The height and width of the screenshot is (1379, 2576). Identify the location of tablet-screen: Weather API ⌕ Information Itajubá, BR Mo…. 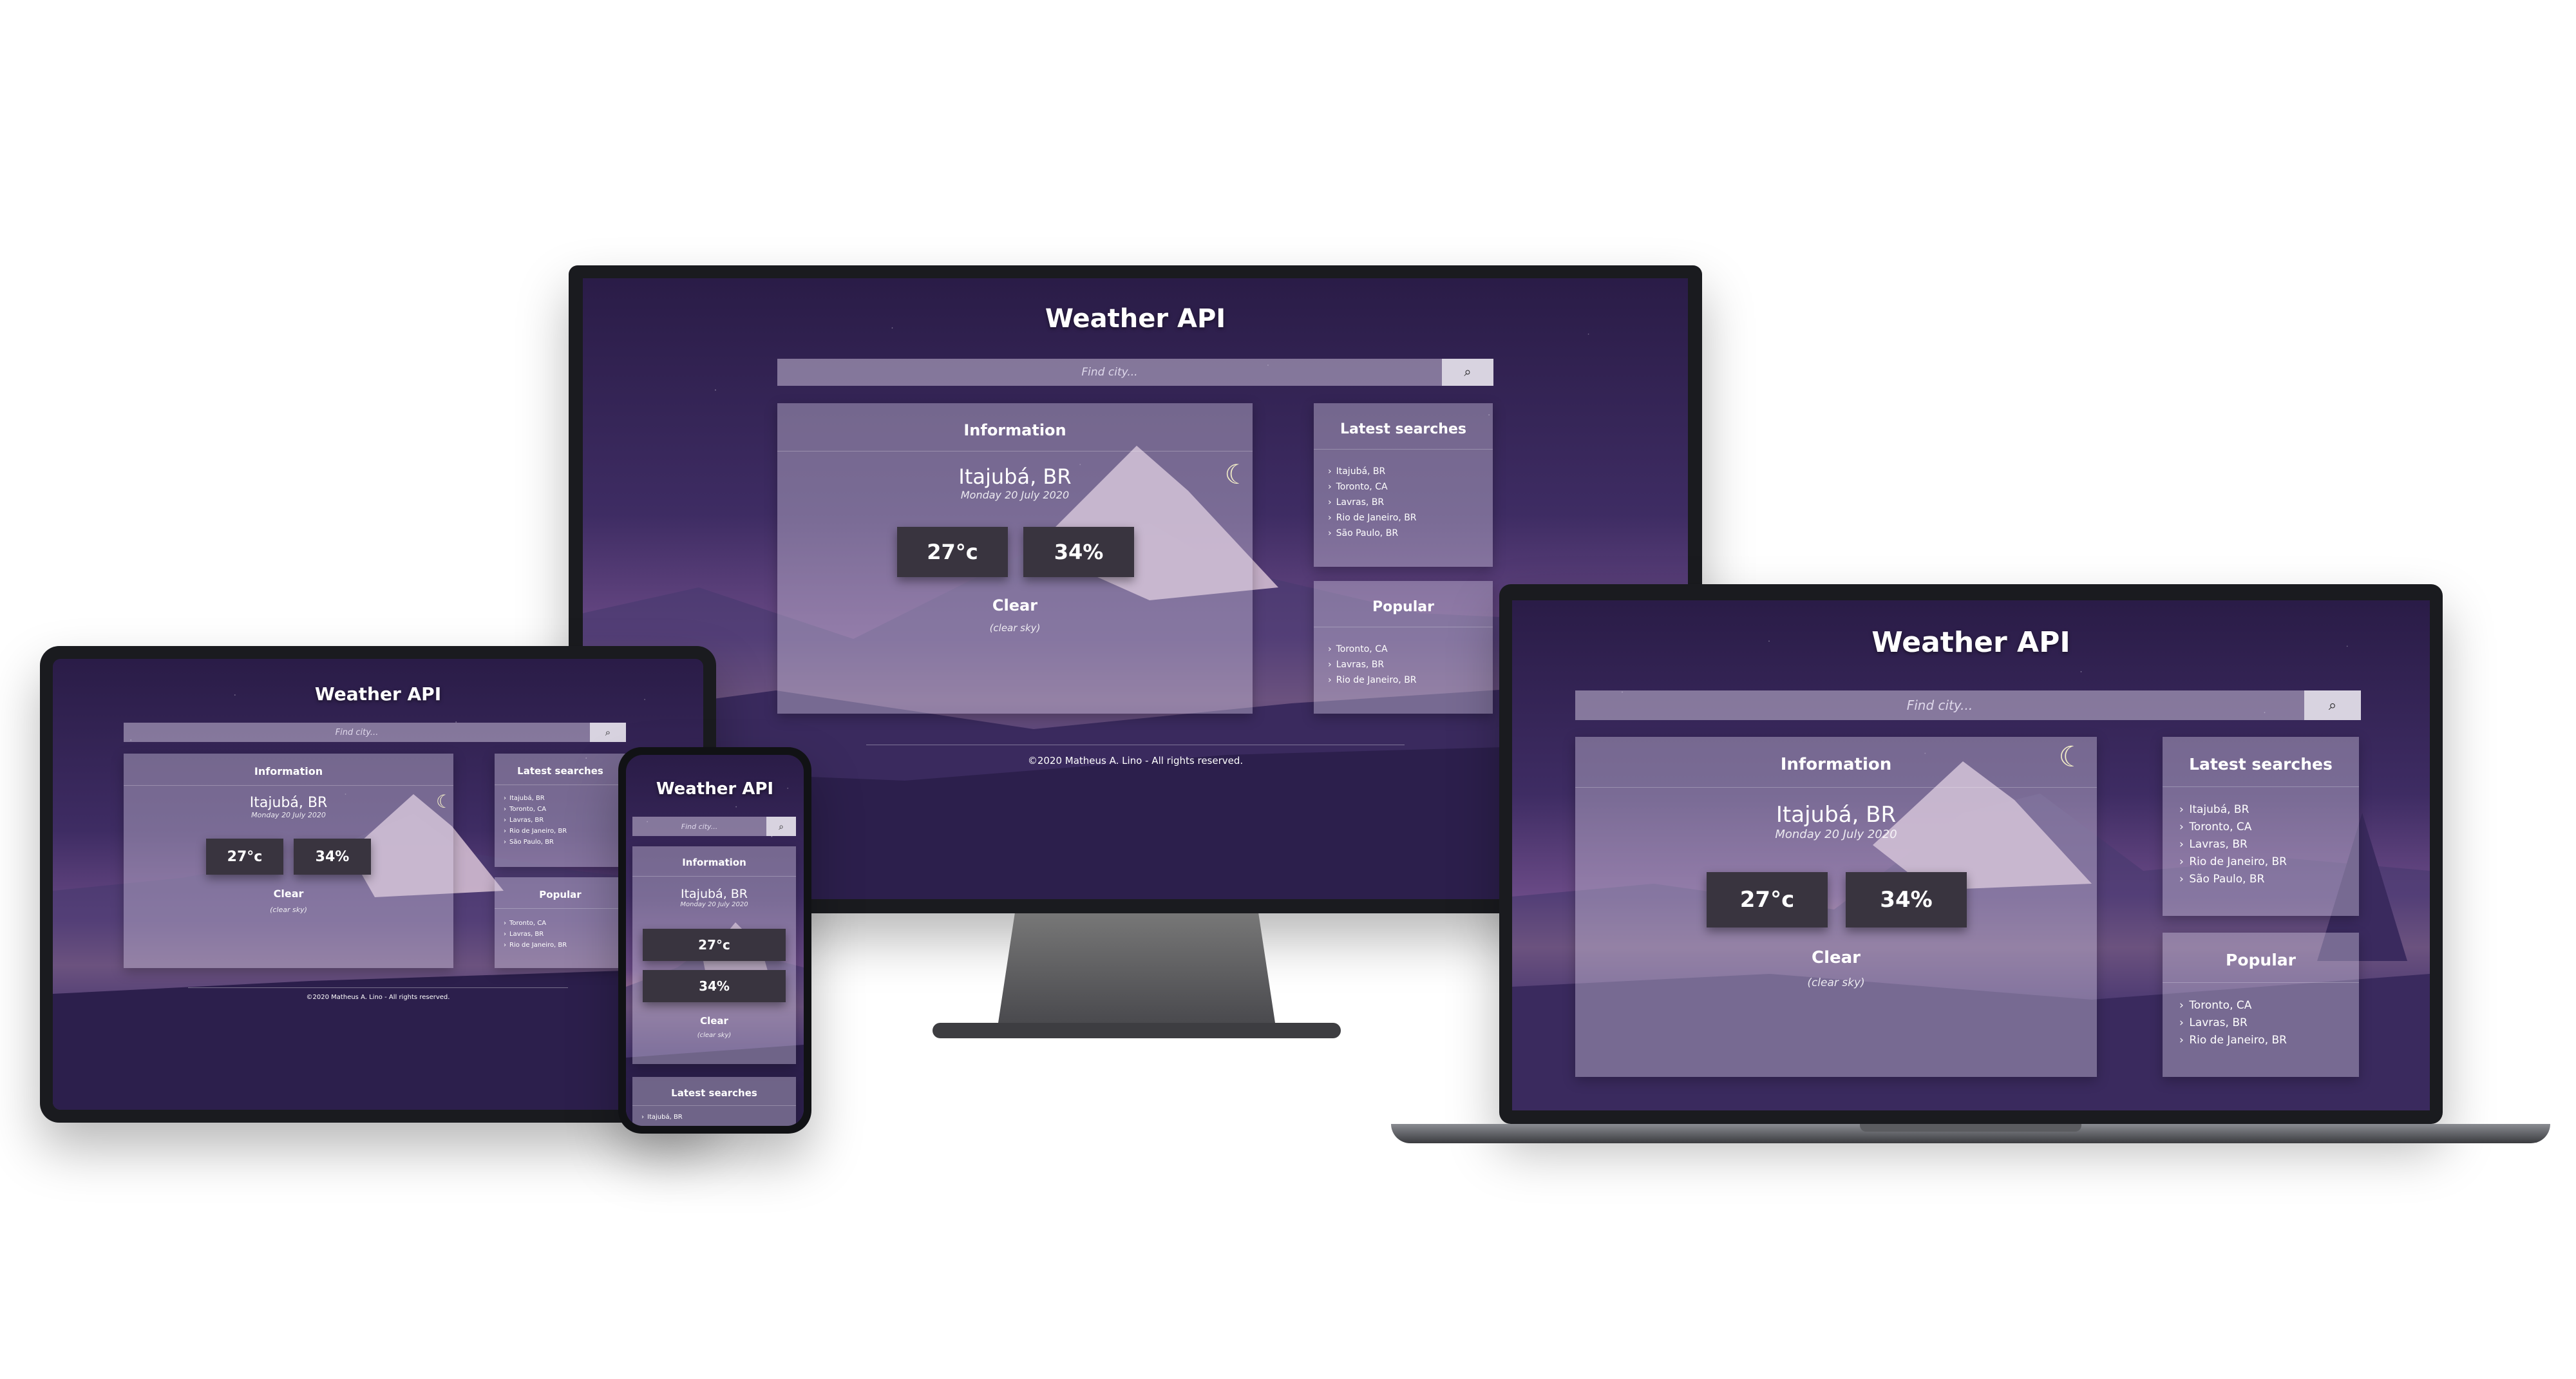
(378, 884).